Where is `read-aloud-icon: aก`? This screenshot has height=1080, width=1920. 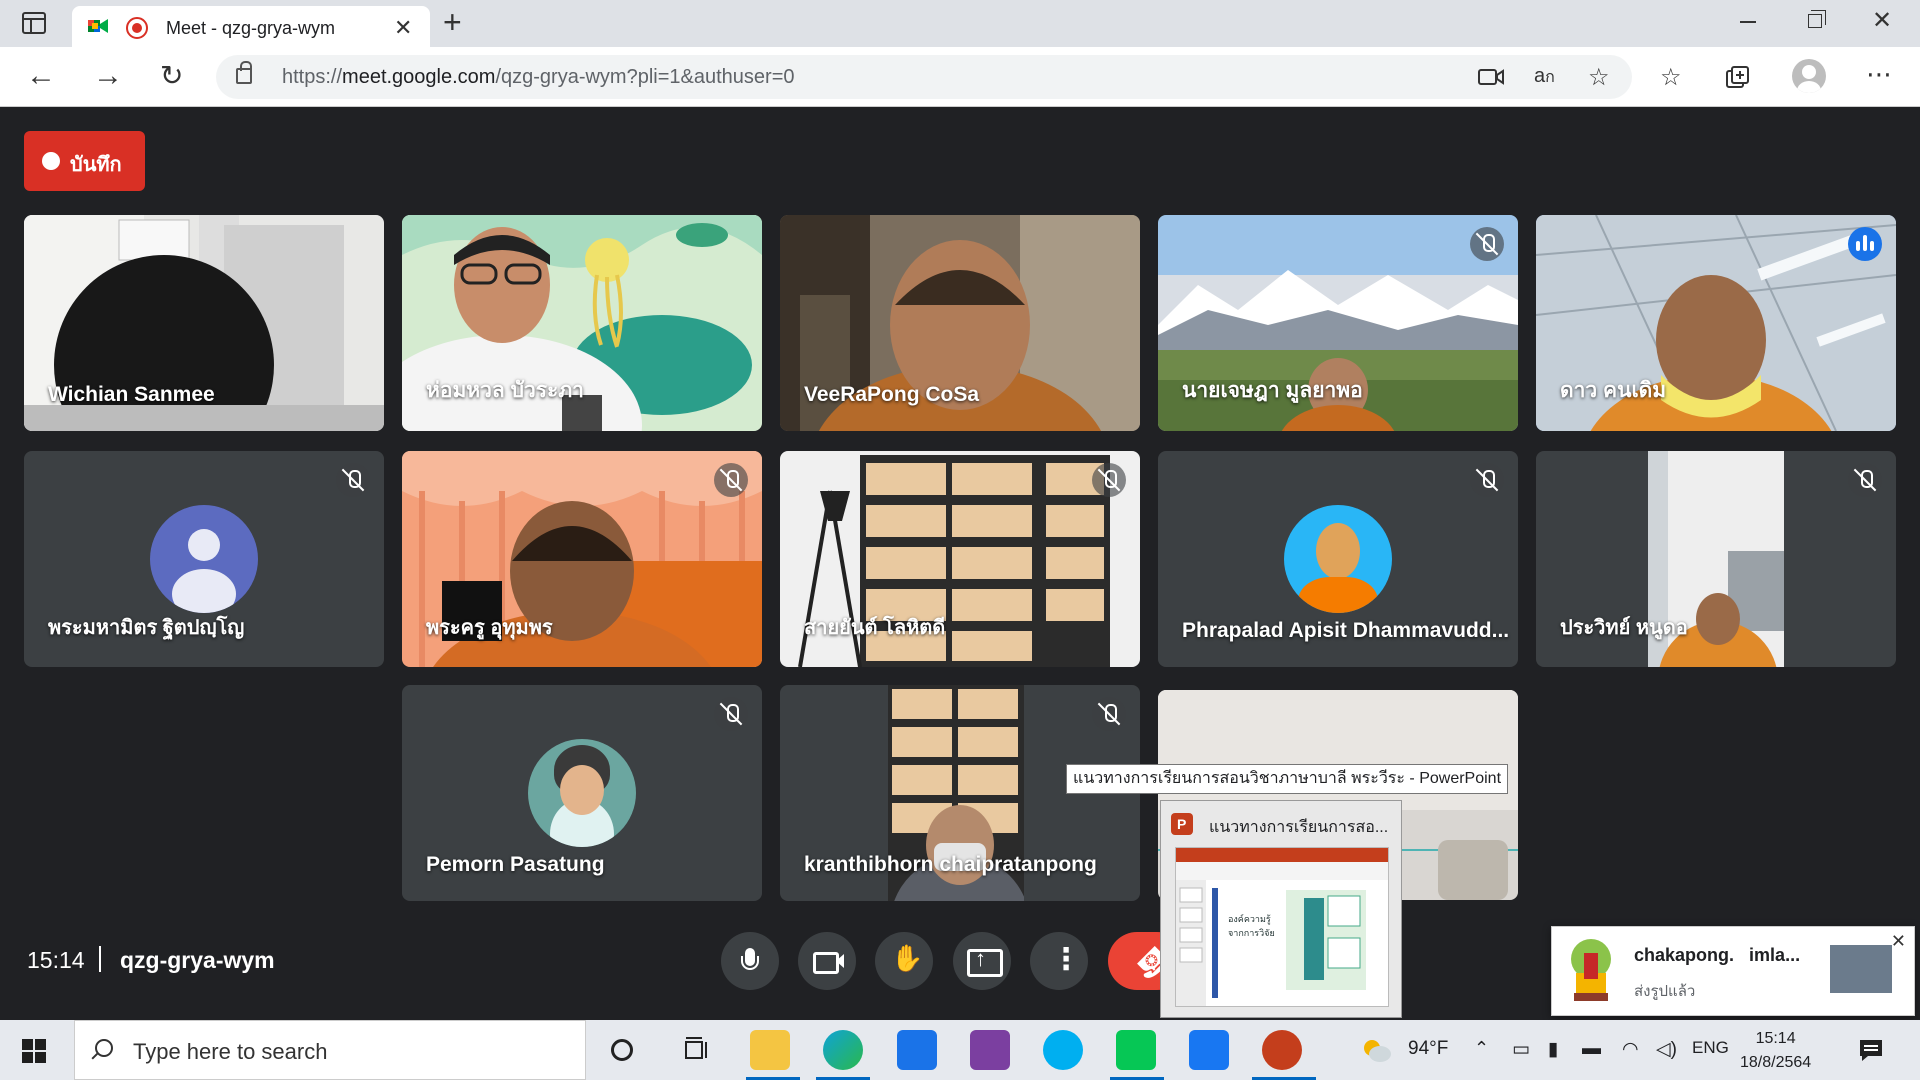 read-aloud-icon: aก is located at coordinates (1544, 77).